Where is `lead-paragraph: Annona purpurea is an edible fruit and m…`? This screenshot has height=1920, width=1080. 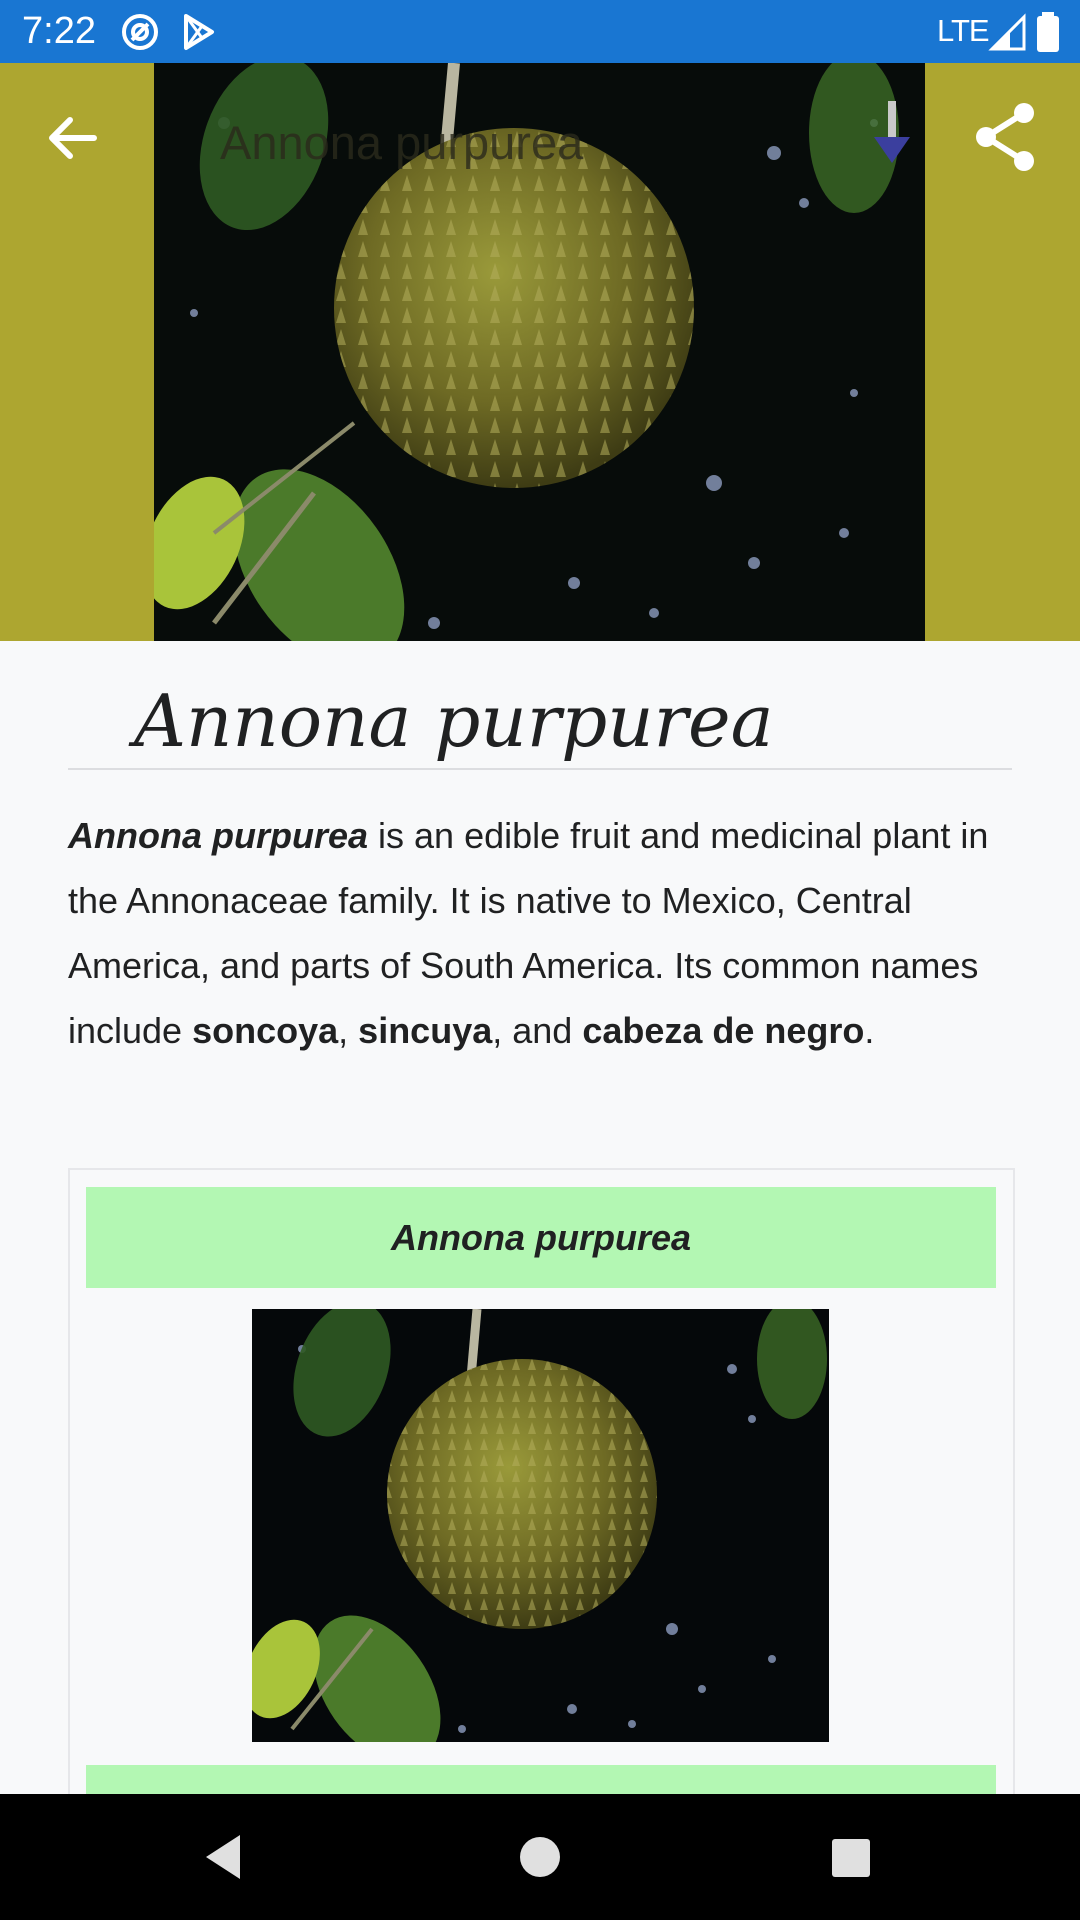 lead-paragraph: Annona purpurea is an edible fruit and m… is located at coordinates (540, 933).